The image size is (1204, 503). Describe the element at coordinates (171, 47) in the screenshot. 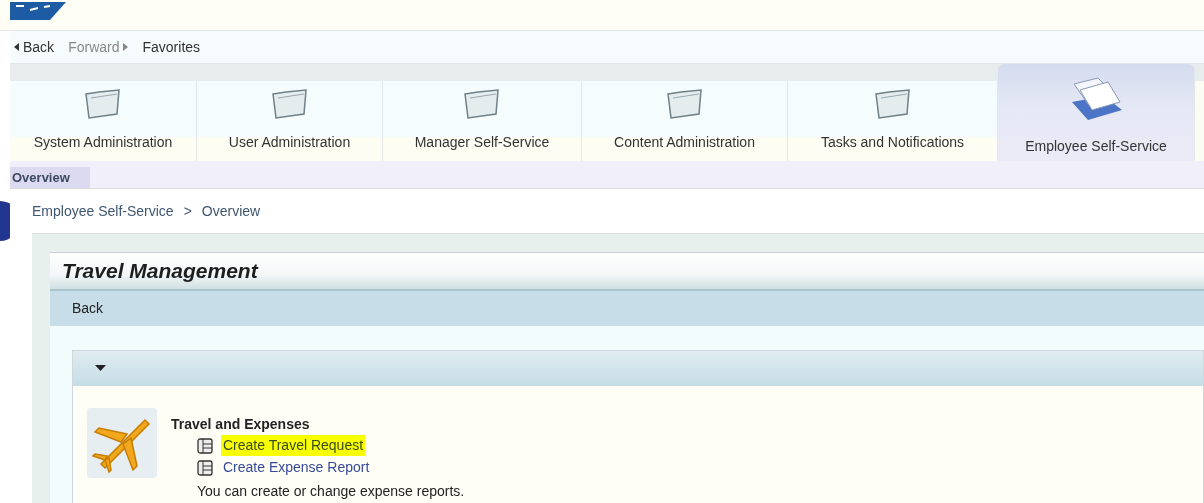

I see `favorites-button: Favorites` at that location.